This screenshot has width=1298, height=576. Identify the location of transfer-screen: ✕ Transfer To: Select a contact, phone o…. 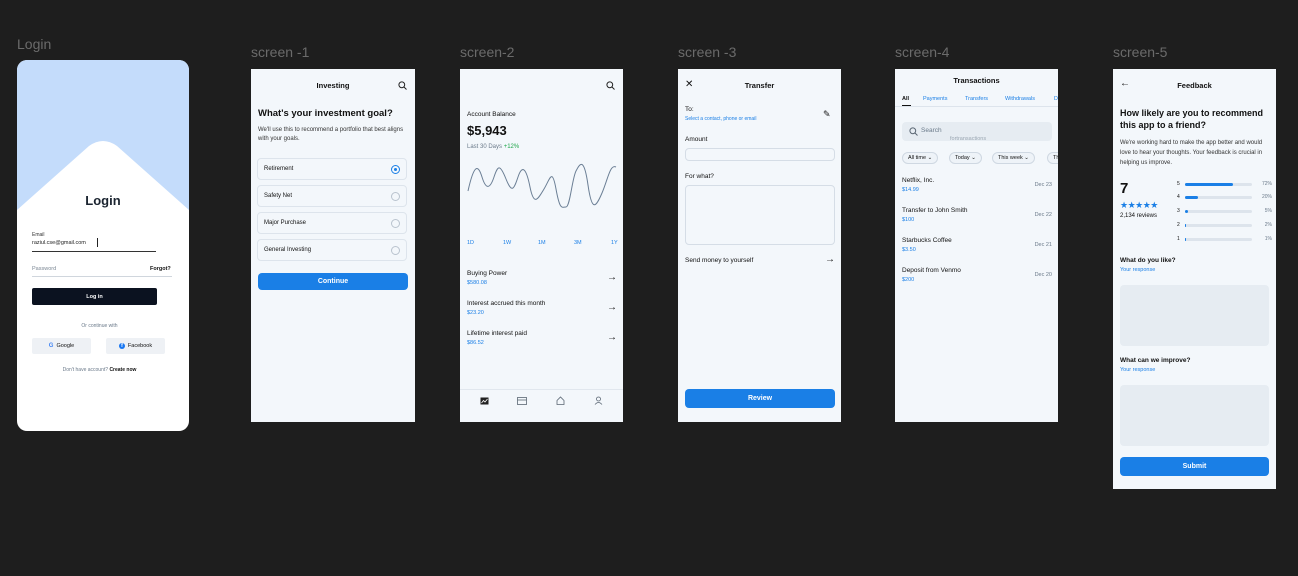
(759, 245).